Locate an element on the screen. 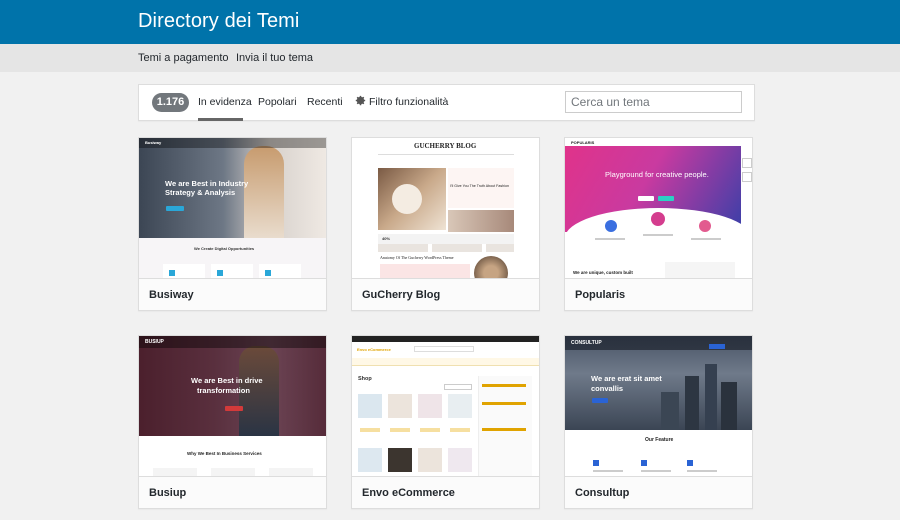 The width and height of the screenshot is (900, 520). theme-screenshot: Envo eCommerce Shop is located at coordinates (445, 406).